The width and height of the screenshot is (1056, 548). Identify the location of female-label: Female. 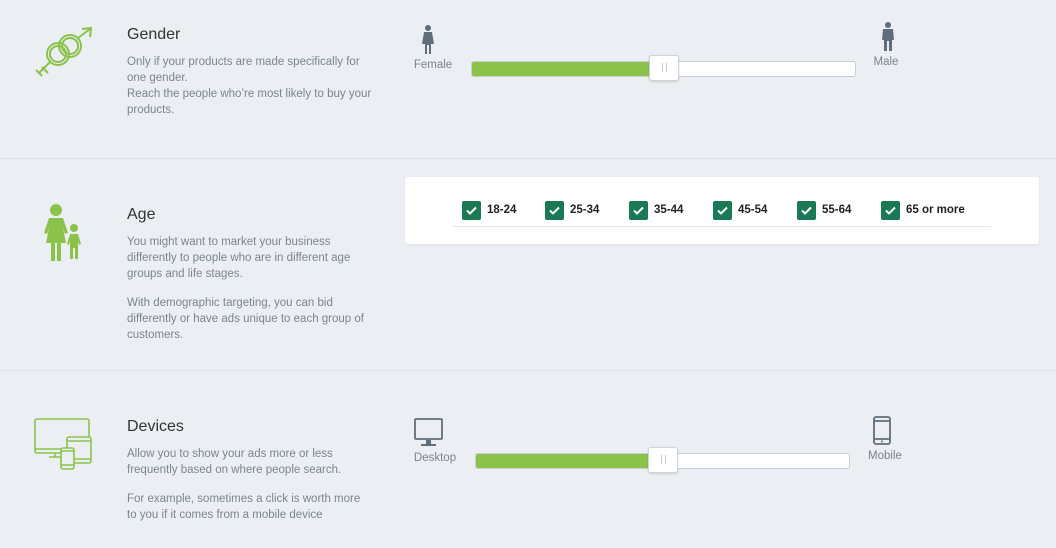
(433, 65).